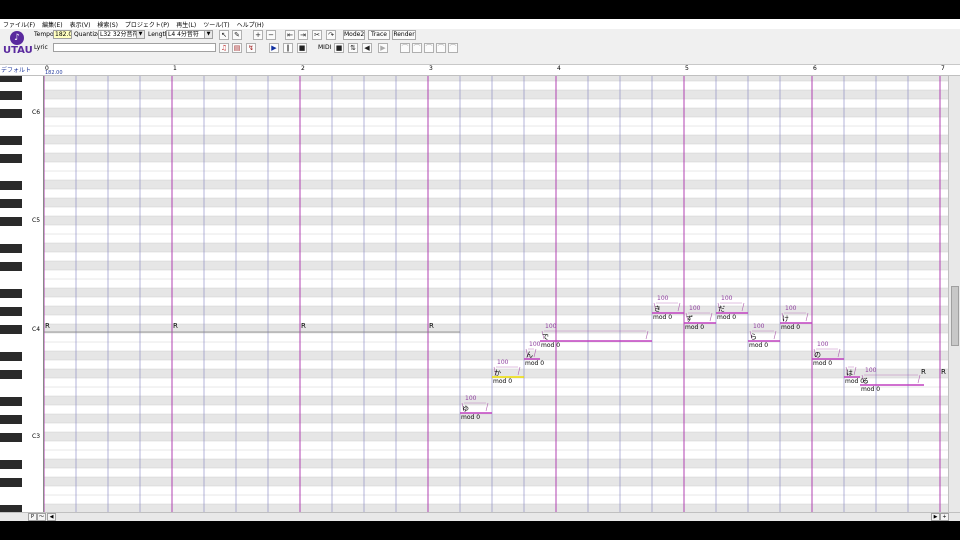  I want to click on midi-stop-icon: ■, so click(339, 48).